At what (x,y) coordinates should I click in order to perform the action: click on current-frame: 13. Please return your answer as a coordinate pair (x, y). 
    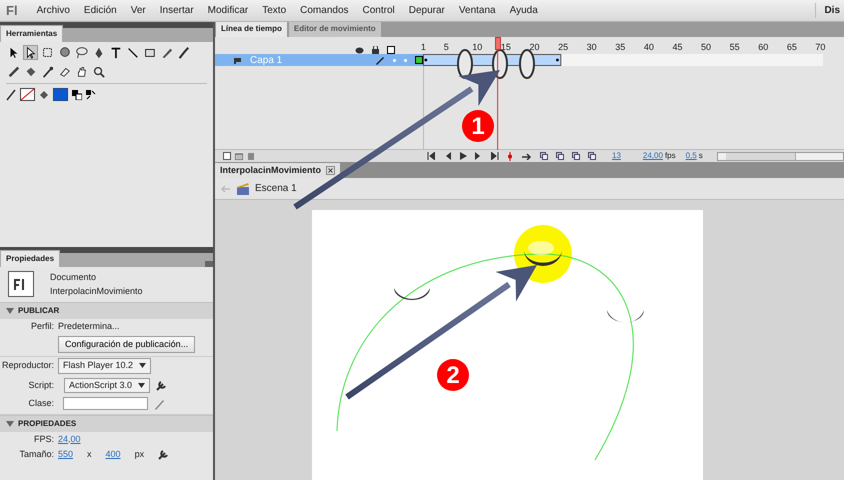
    Looking at the image, I should click on (616, 156).